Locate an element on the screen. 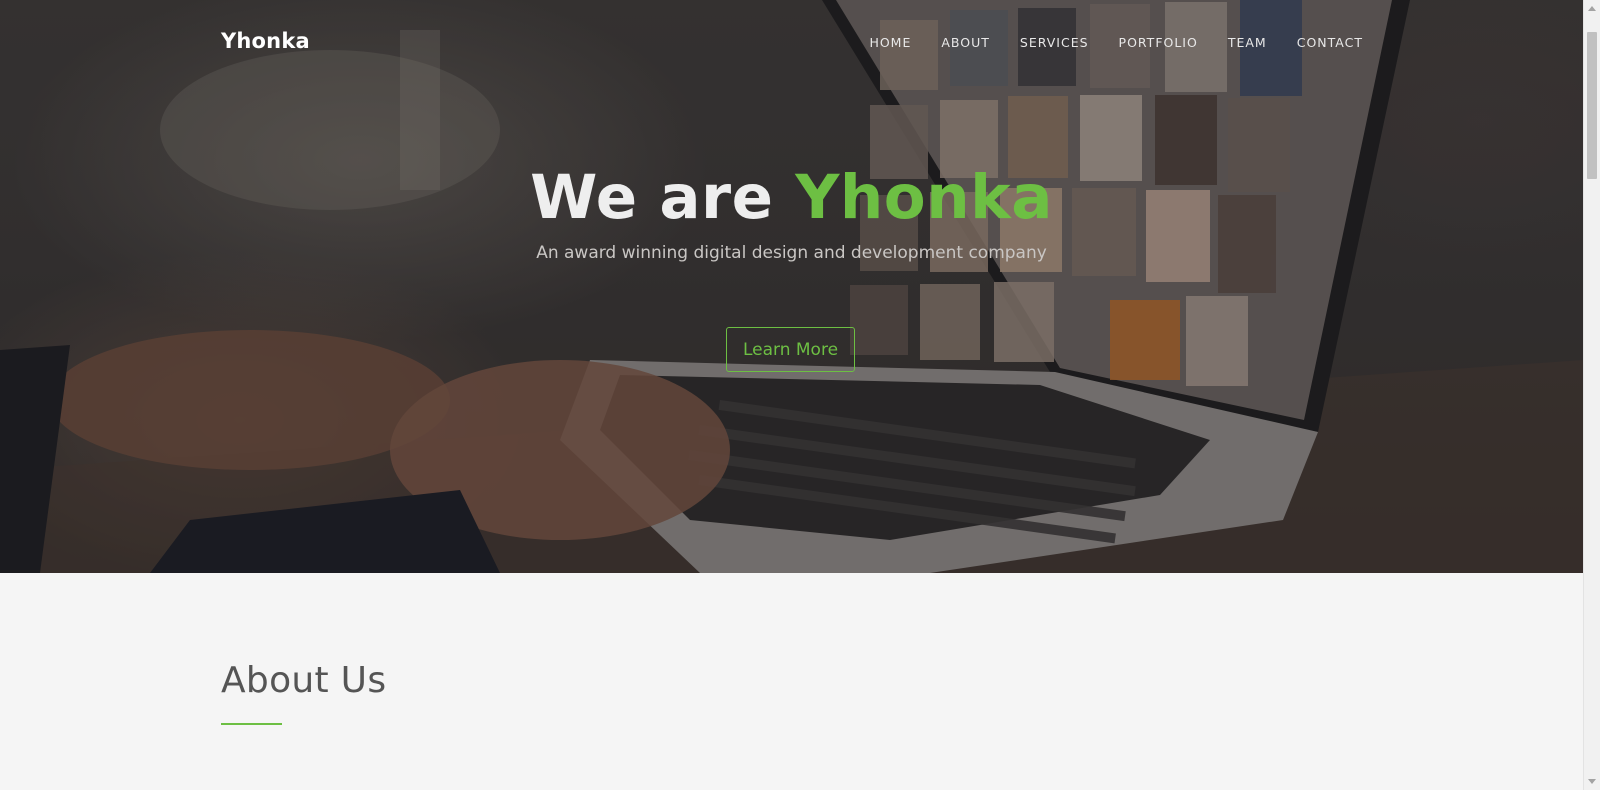  nav-item-about: ABOUT is located at coordinates (965, 42).